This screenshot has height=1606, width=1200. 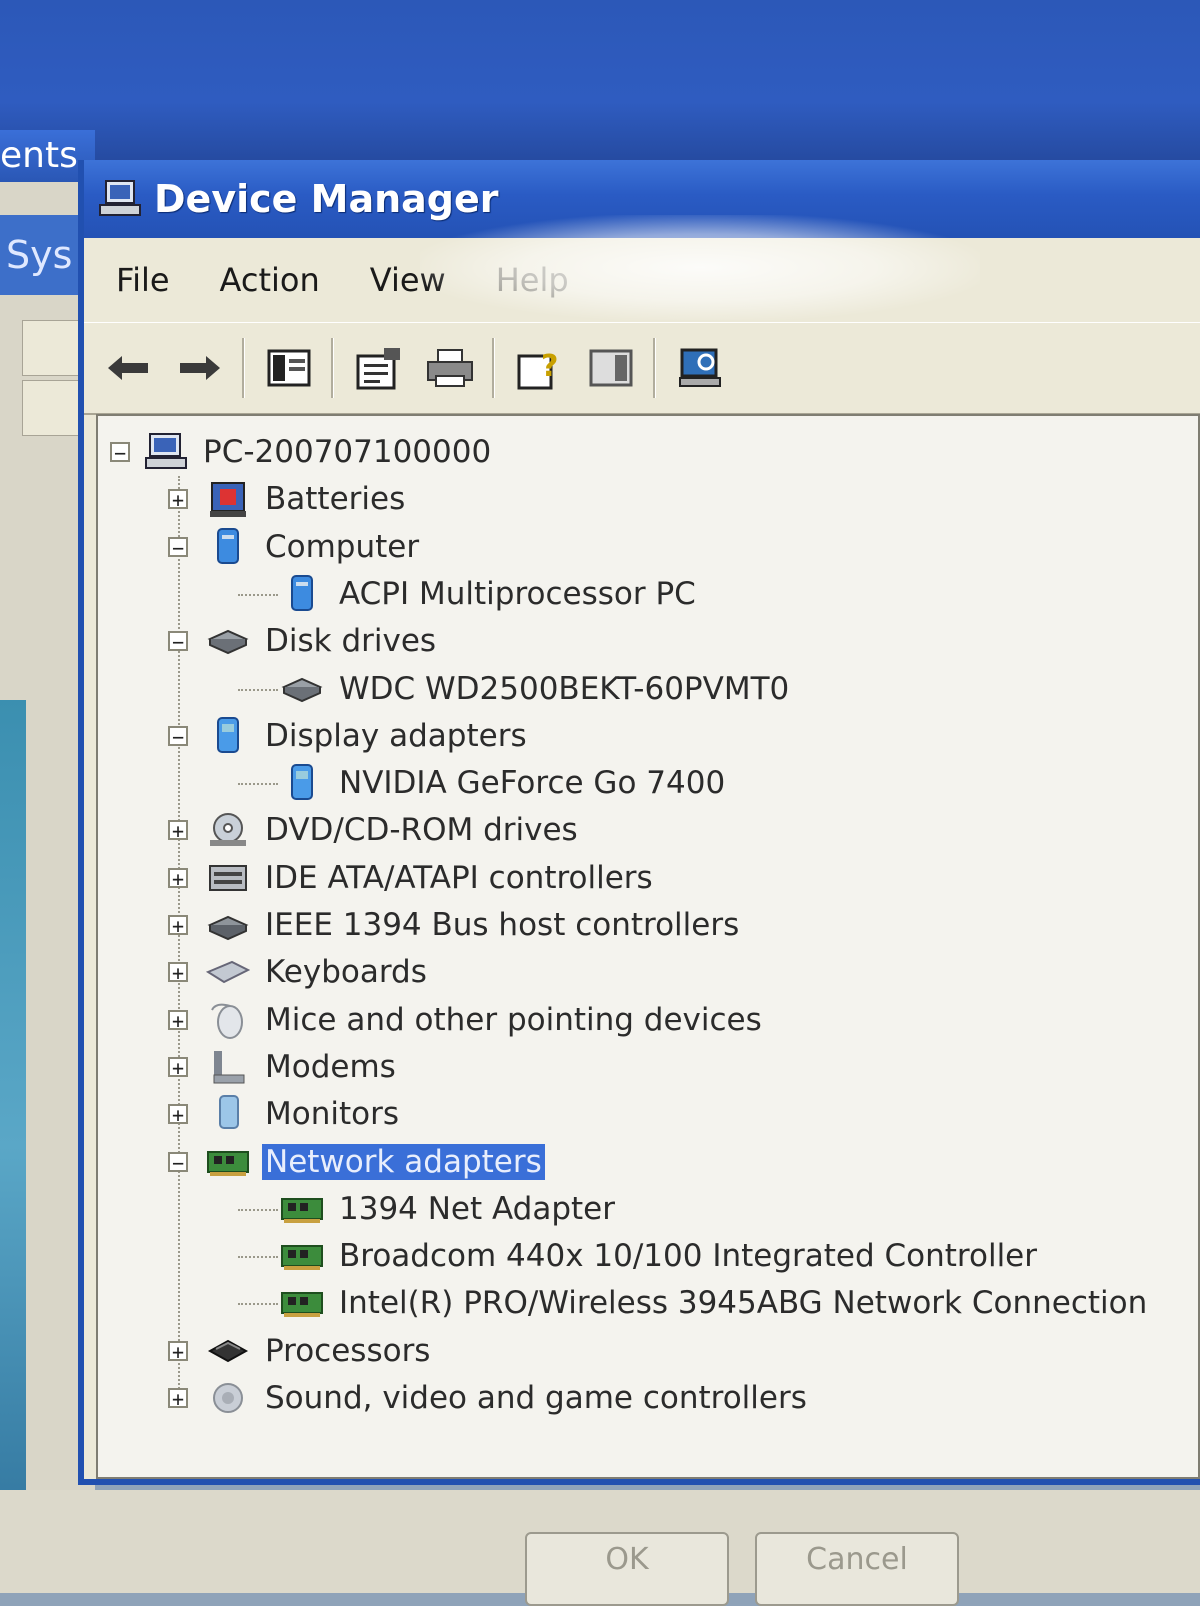 What do you see at coordinates (326, 199) in the screenshot?
I see `window-title: Device Manager` at bounding box center [326, 199].